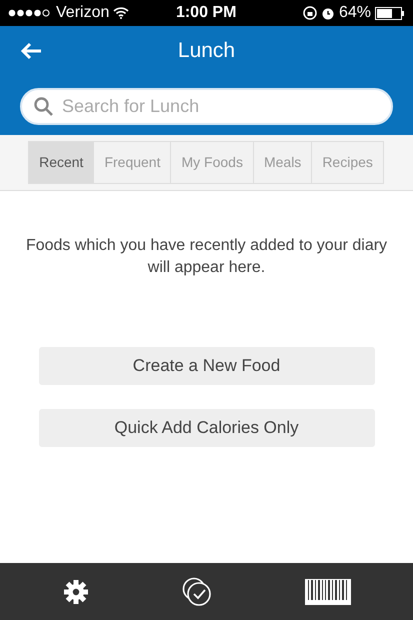  I want to click on action-button: Create a New Food, so click(206, 366).